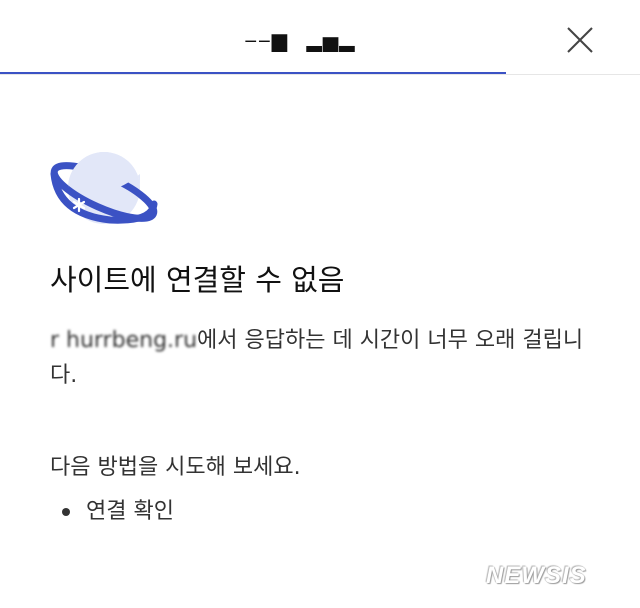 The height and width of the screenshot is (608, 640). What do you see at coordinates (130, 511) in the screenshot?
I see `suggestion-label: 연결 확인` at bounding box center [130, 511].